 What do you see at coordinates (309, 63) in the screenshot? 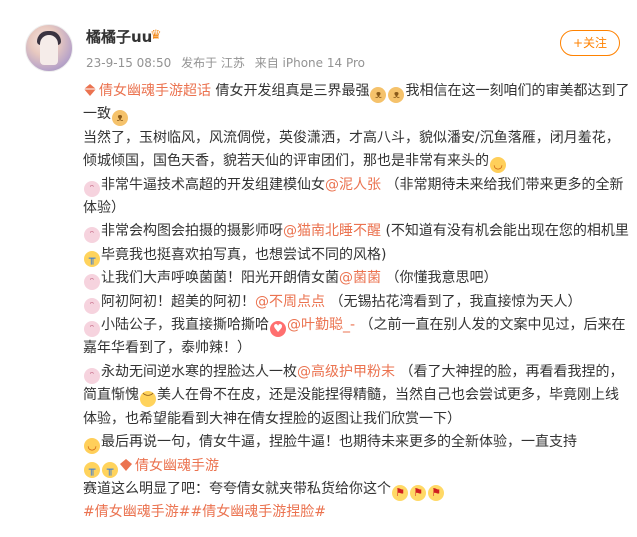
I see `post-device: 来自 iPhone 14 Pro` at bounding box center [309, 63].